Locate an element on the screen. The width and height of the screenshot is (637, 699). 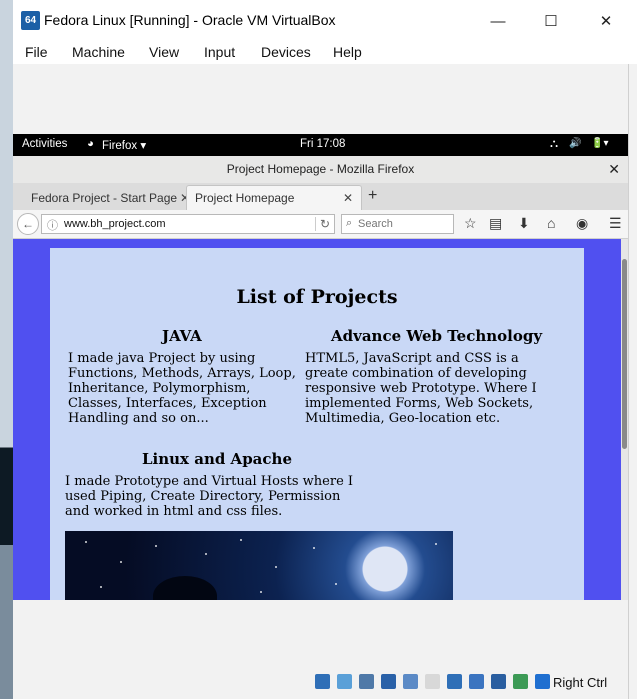
search-bar: ⌕ is located at coordinates (397, 224).